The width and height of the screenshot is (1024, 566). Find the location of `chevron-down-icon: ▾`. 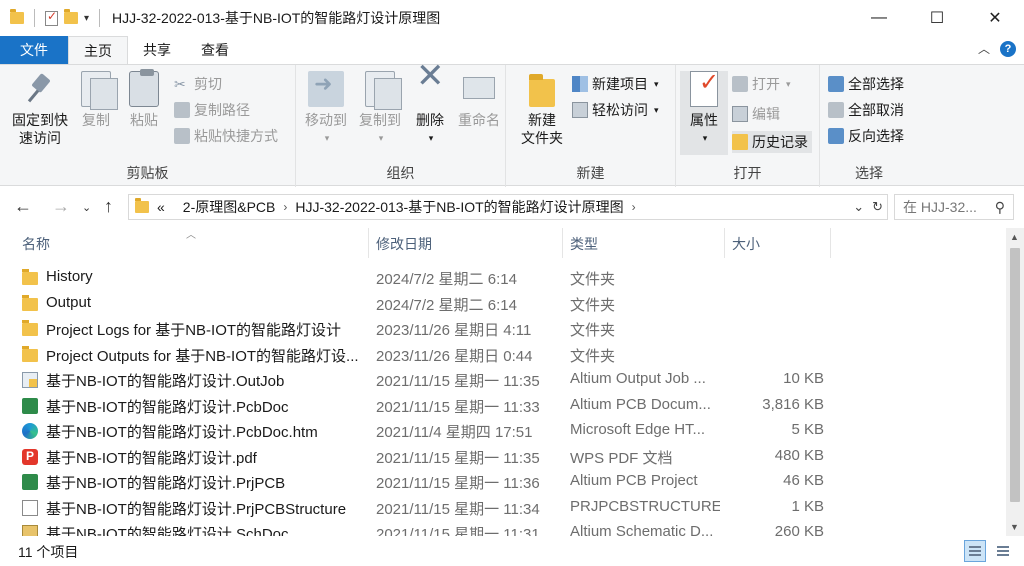

chevron-down-icon: ▾ is located at coordinates (431, 138).